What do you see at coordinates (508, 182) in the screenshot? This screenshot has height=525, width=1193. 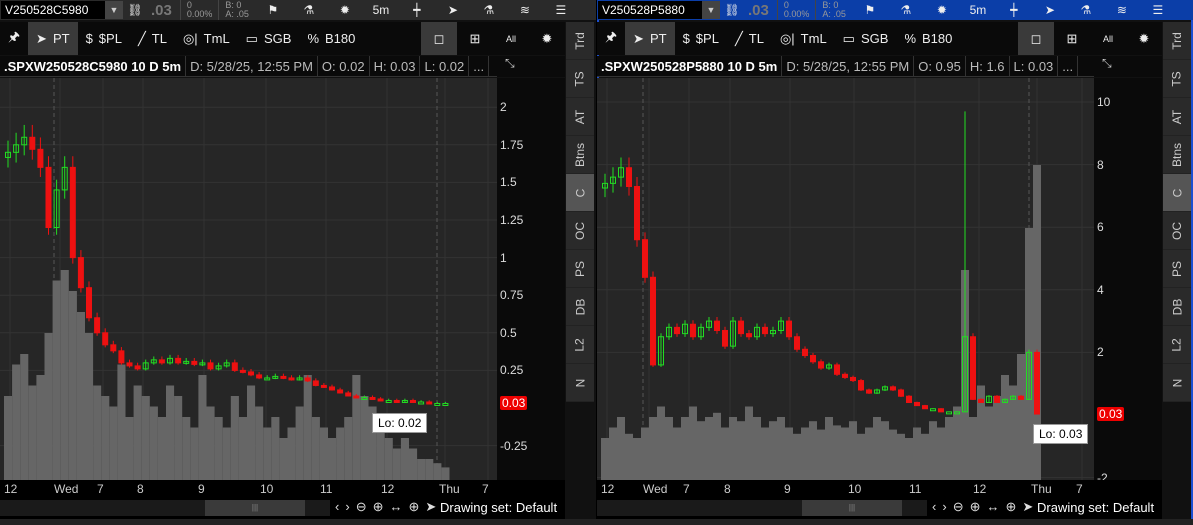 I see `price-tick: 1.5` at bounding box center [508, 182].